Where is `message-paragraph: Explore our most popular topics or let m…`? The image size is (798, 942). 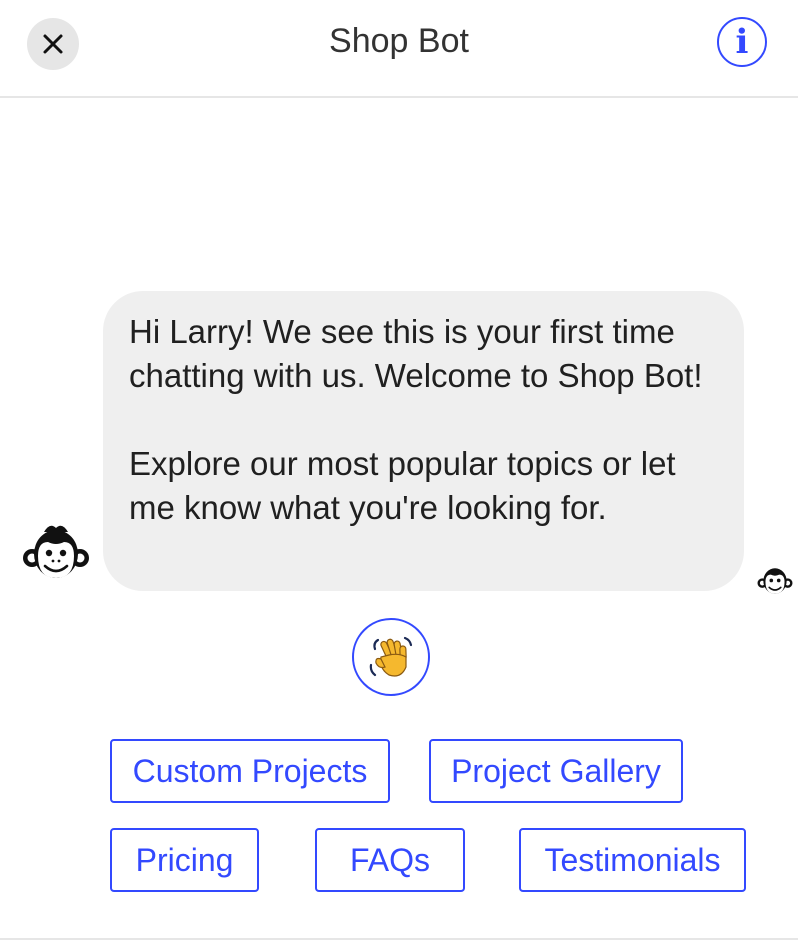
message-paragraph: Explore our most popular topics or let m… is located at coordinates (402, 485).